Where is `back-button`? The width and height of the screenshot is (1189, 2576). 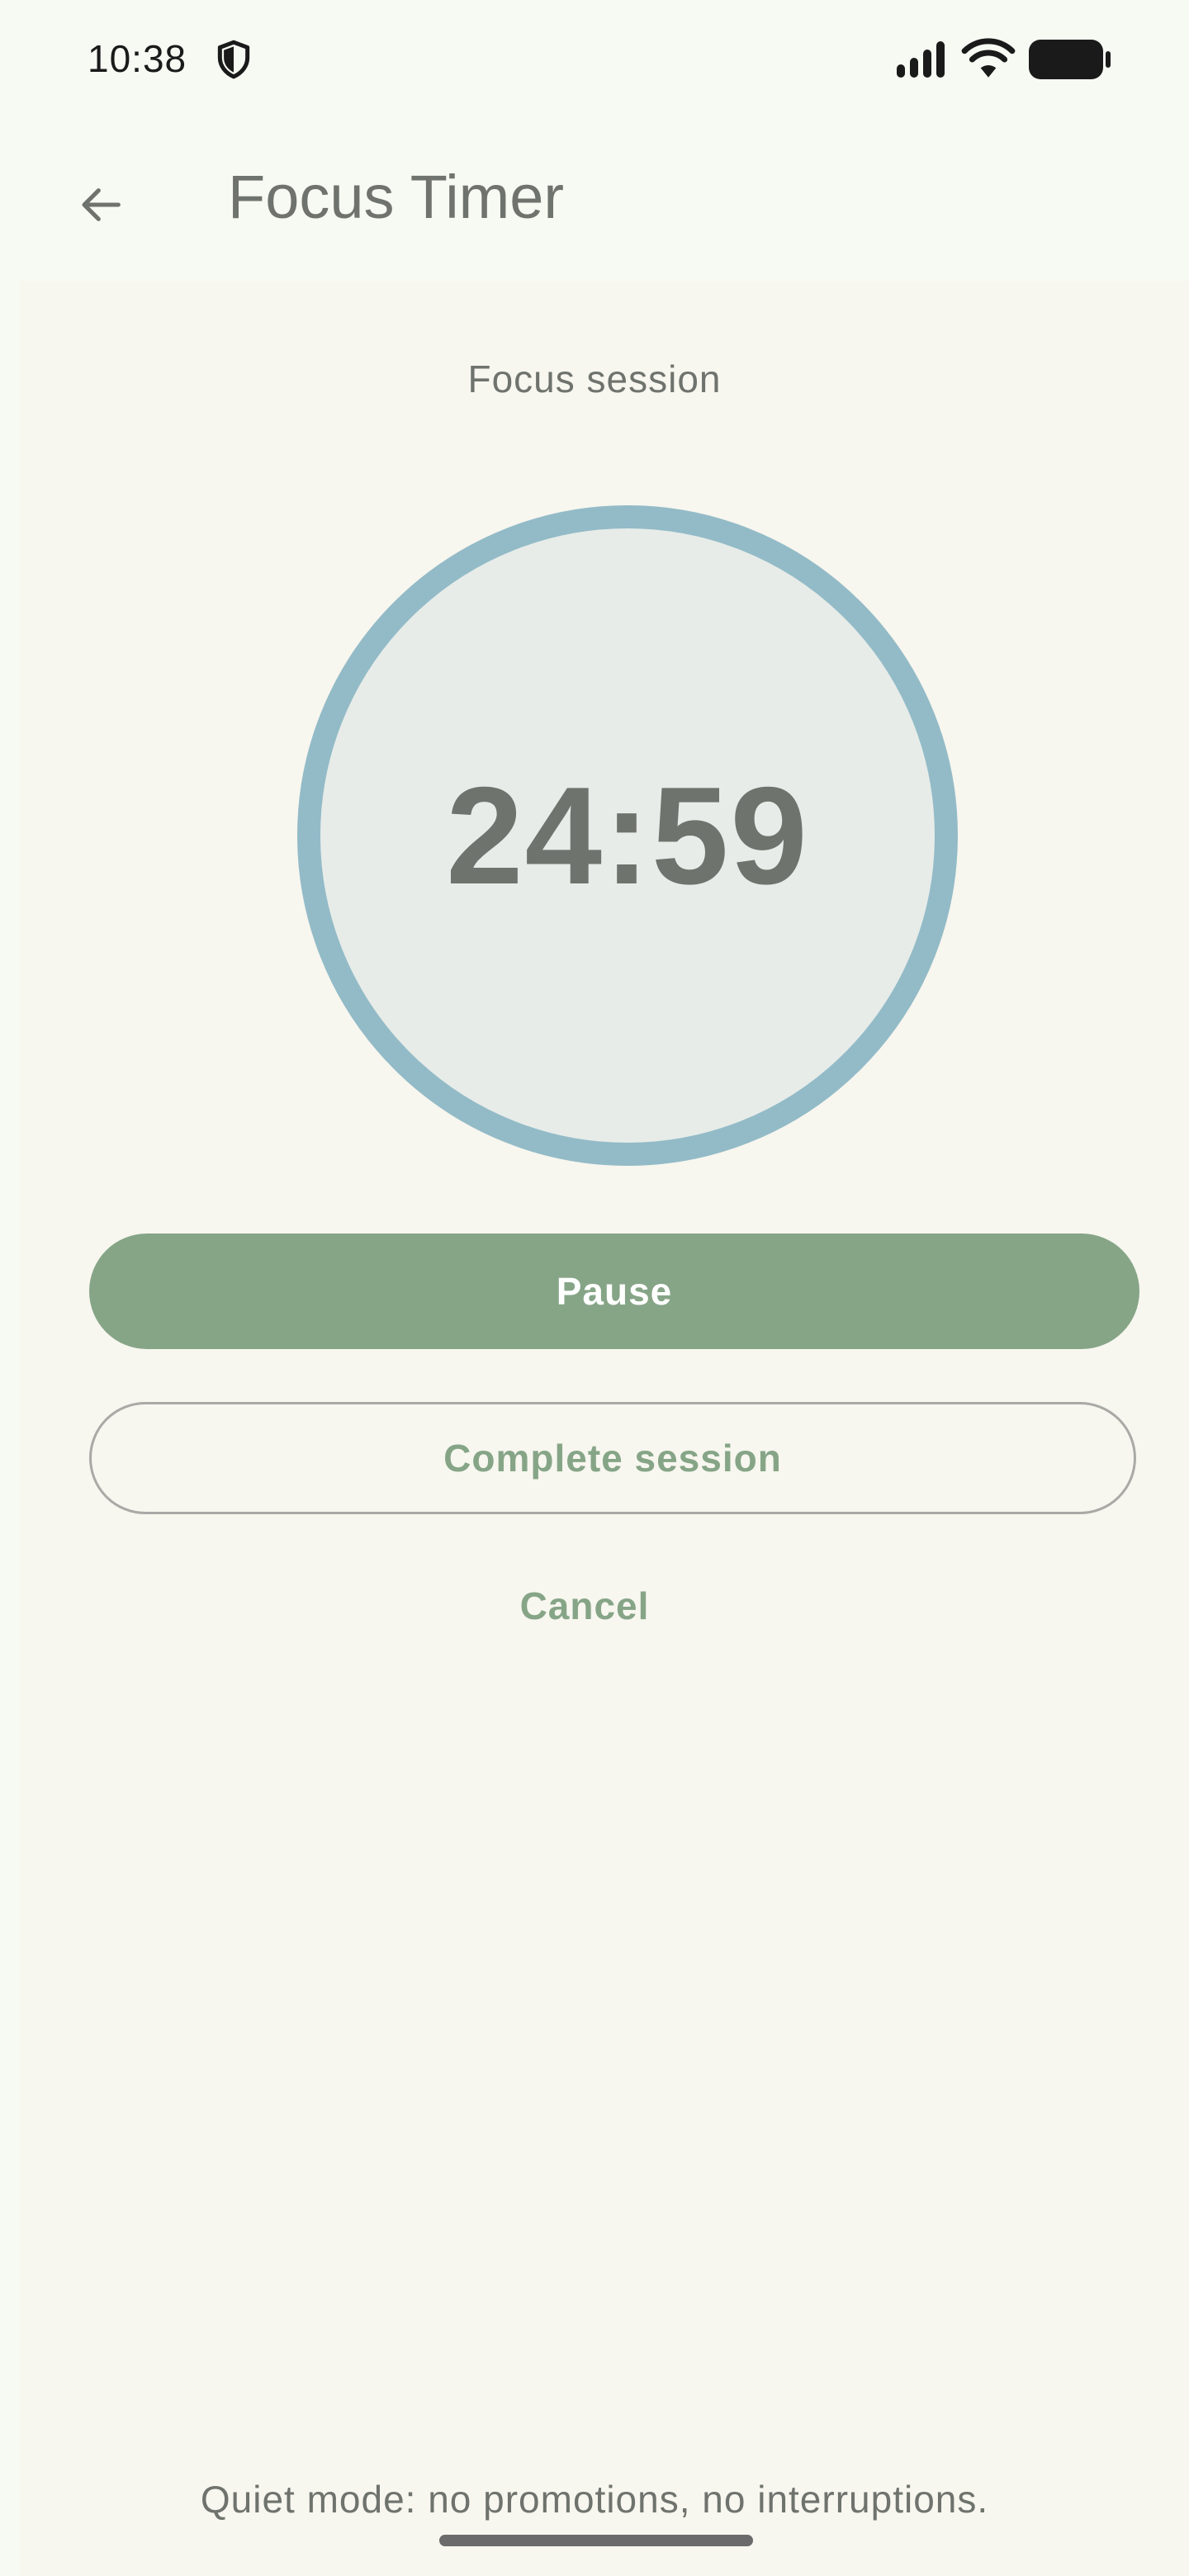
back-button is located at coordinates (101, 205).